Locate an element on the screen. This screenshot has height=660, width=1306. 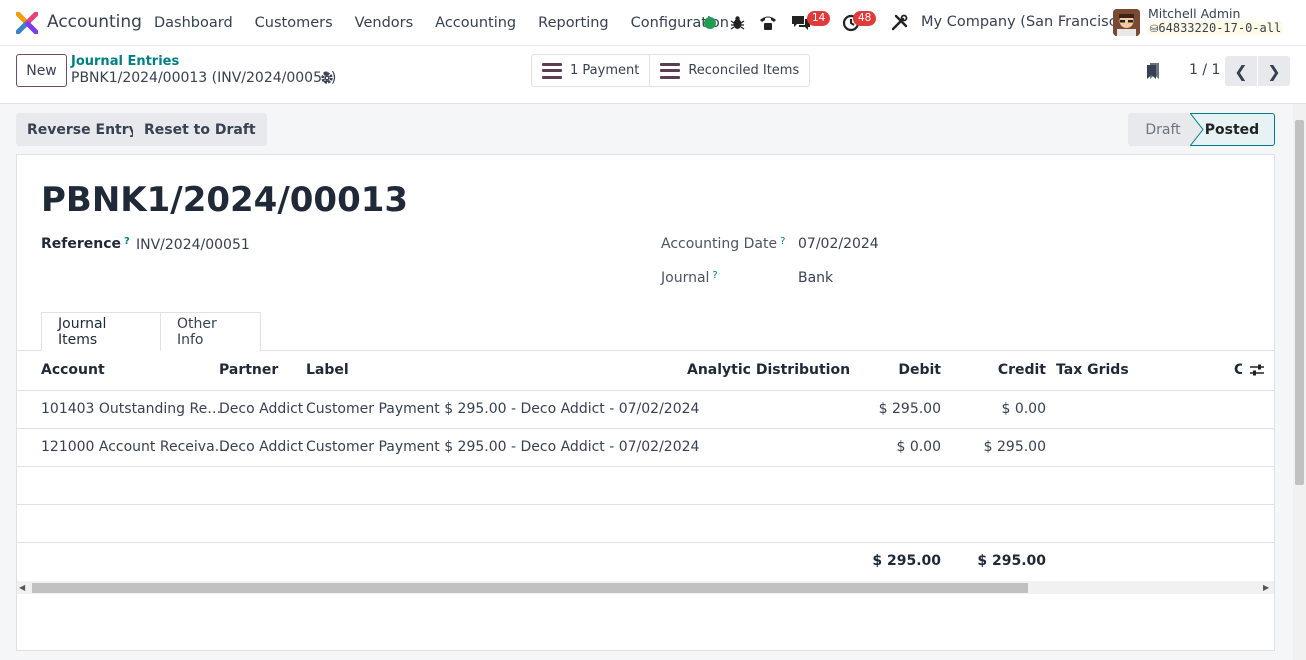
col-tax-grids: Tax Grids is located at coordinates (1092, 370).